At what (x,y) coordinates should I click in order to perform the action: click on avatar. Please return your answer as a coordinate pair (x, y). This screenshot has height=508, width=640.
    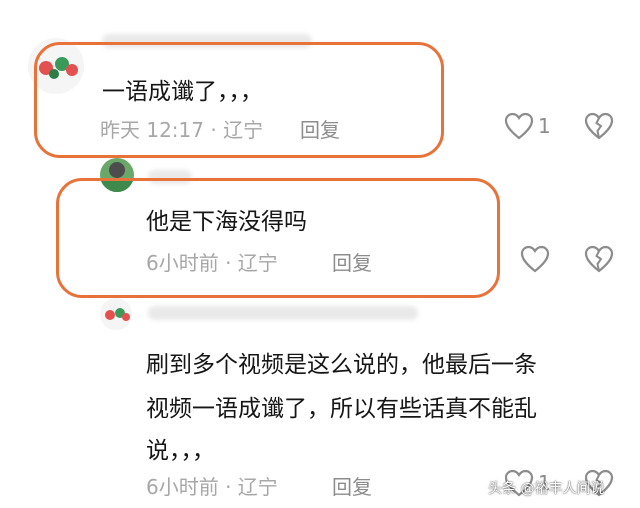
    Looking at the image, I should click on (116, 314).